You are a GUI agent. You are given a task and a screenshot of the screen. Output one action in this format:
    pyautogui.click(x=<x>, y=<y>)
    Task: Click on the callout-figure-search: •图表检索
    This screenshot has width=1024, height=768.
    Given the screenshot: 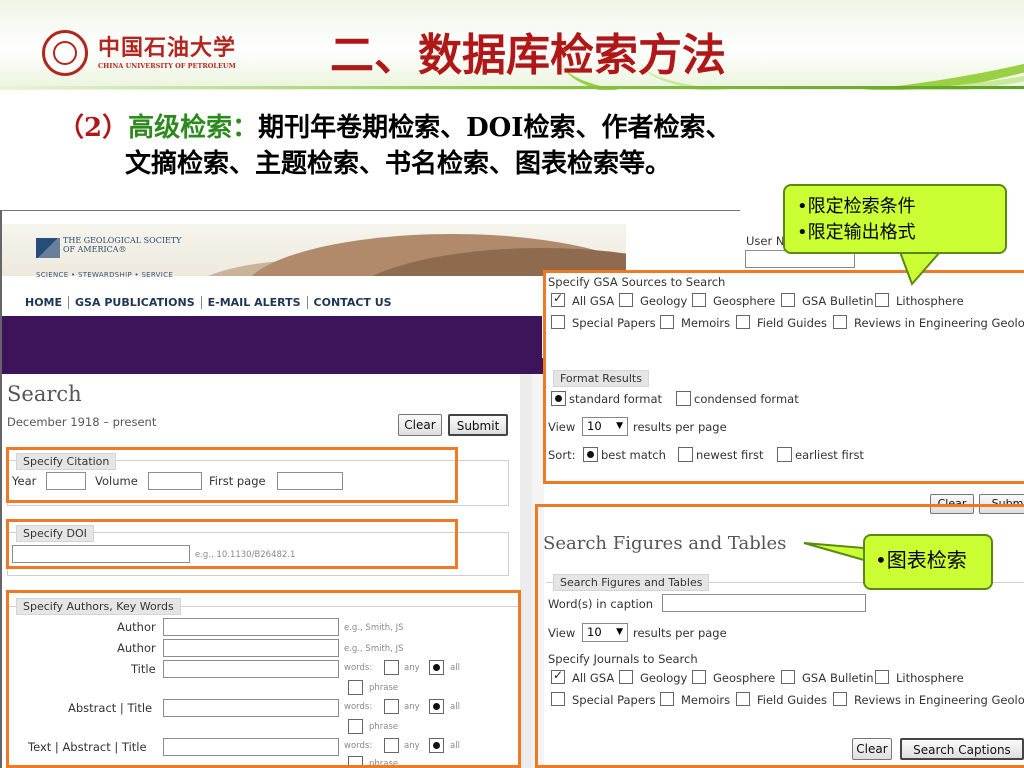 What is the action you would take?
    pyautogui.click(x=928, y=562)
    